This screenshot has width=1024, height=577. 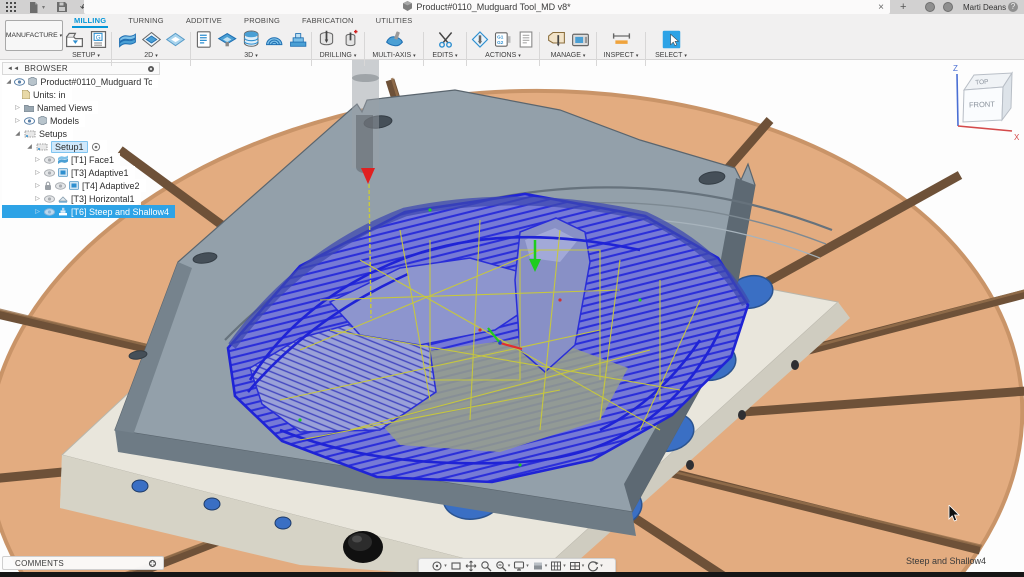 What do you see at coordinates (984, 7) in the screenshot?
I see `user-name: Marti Deans` at bounding box center [984, 7].